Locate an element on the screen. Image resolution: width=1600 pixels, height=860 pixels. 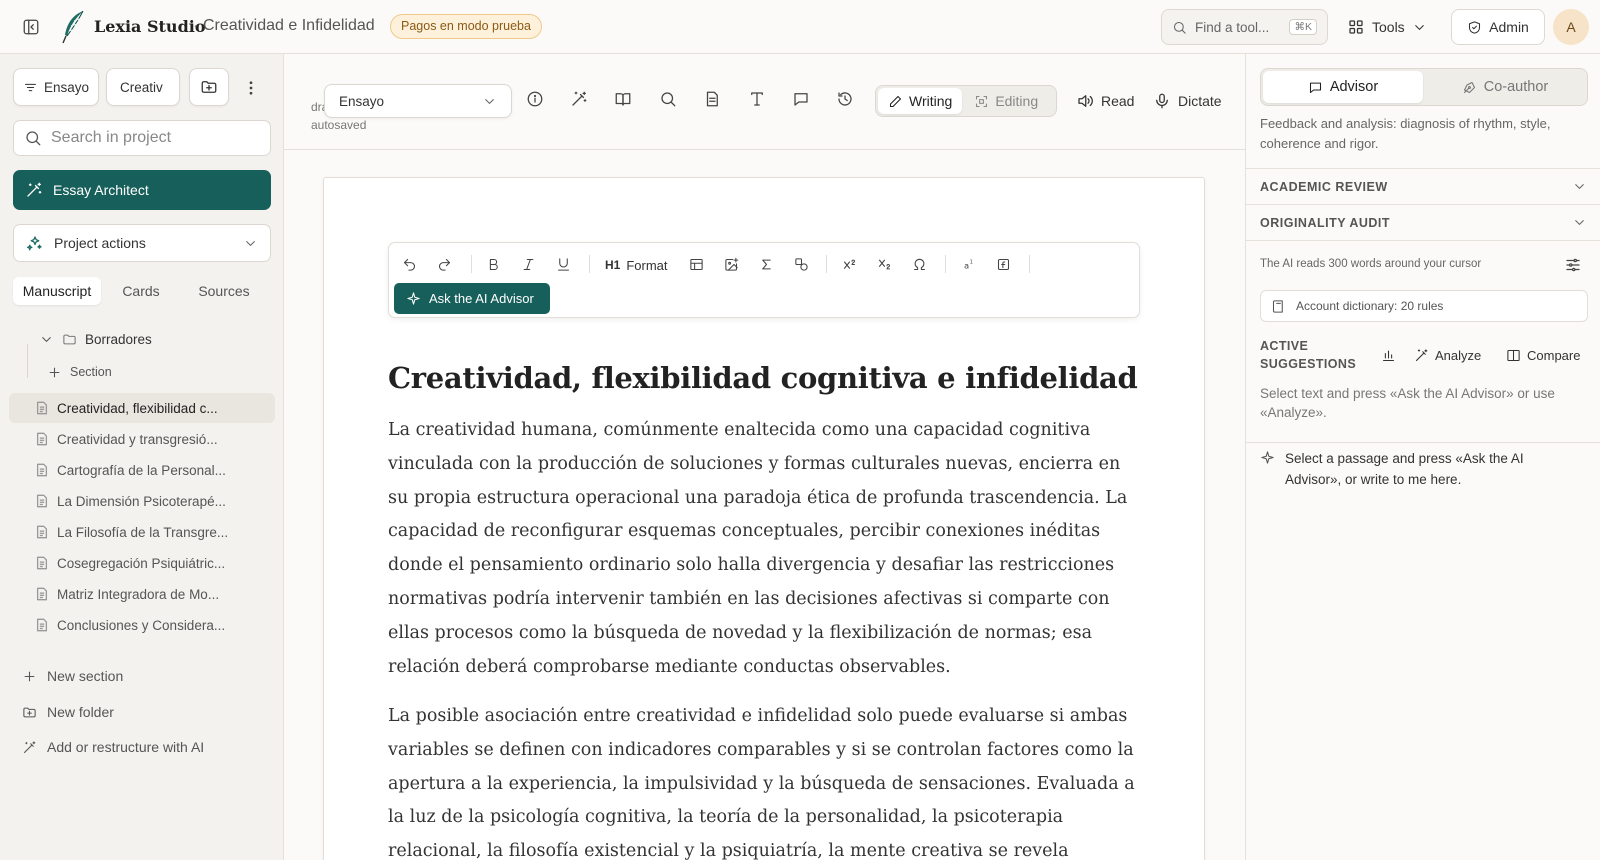
academic-review-label: ACADEMIC REVIEW is located at coordinates (1324, 186).